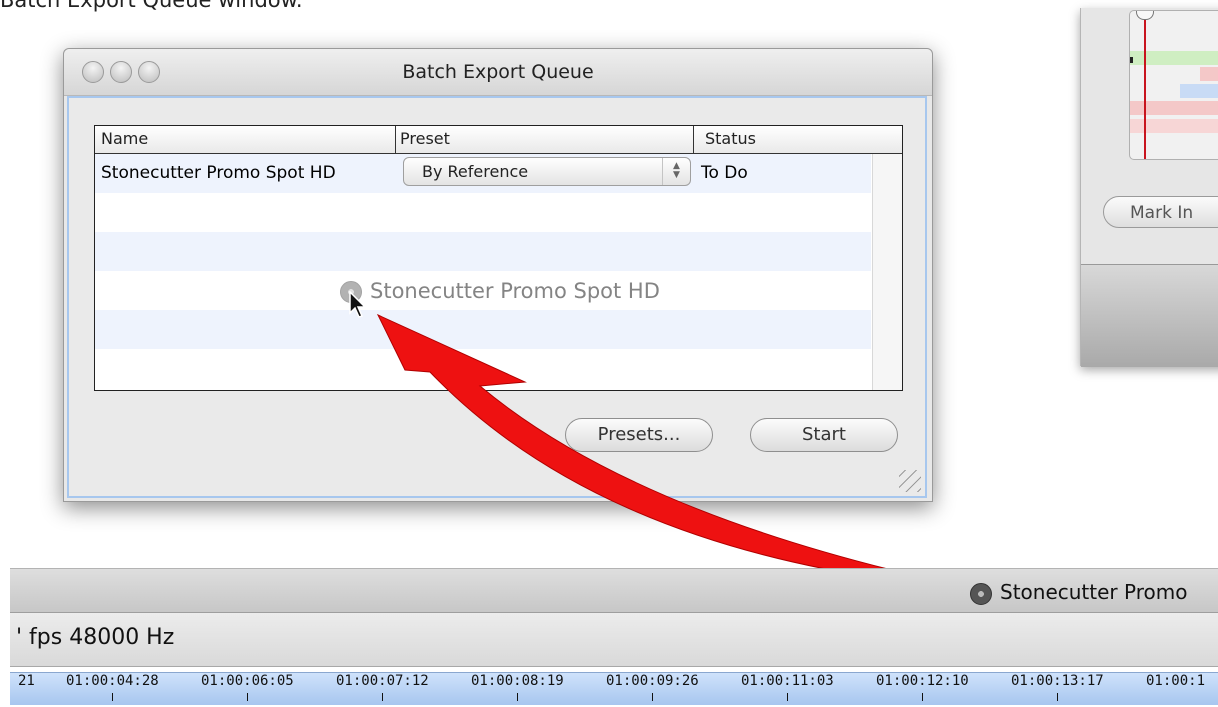 This screenshot has width=1218, height=707. I want to click on arrow-cursor-icon, so click(358, 304).